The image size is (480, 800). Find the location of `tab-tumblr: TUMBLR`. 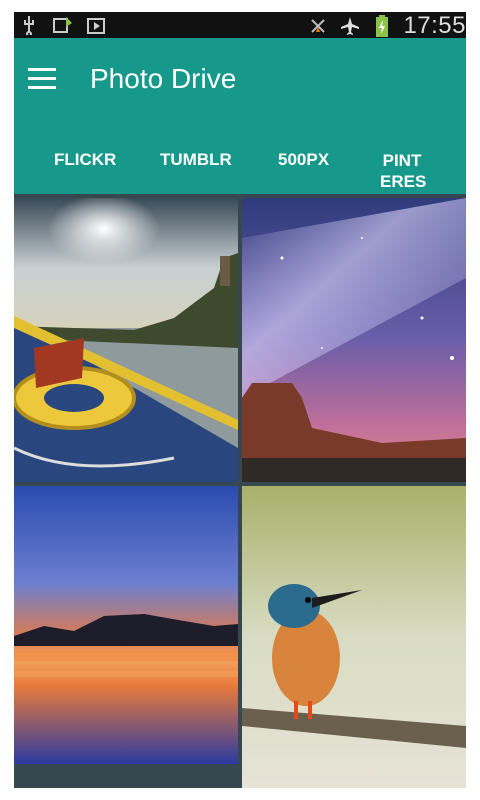

tab-tumblr: TUMBLR is located at coordinates (196, 160).